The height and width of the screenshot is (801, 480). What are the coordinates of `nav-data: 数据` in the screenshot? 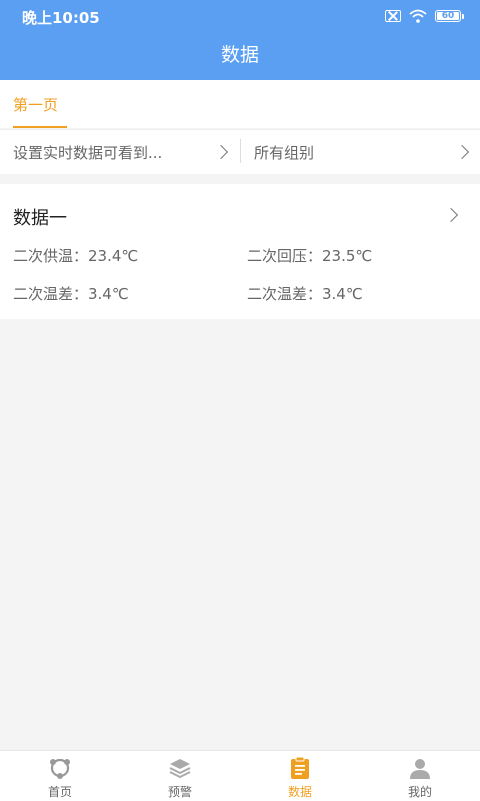 It's located at (300, 776).